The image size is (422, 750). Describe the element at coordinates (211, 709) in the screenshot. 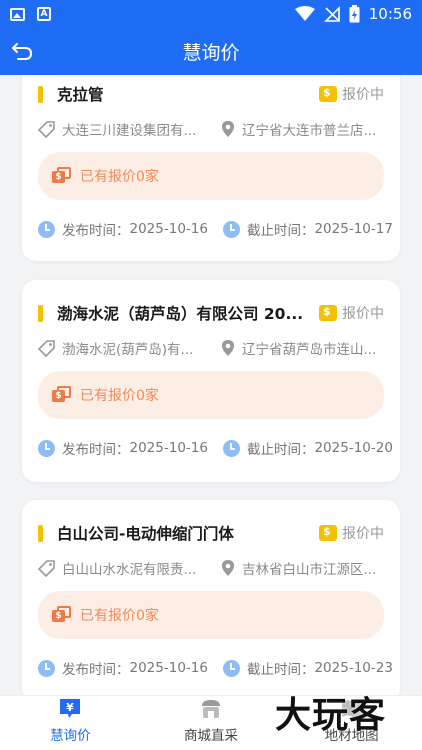

I see `store-icon` at that location.